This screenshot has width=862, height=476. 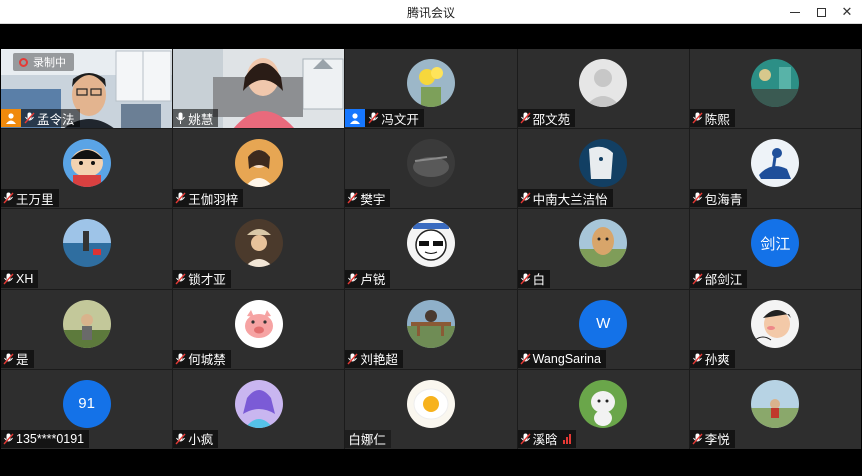 I want to click on participant-namebar: 溪晗, so click(x=546, y=438).